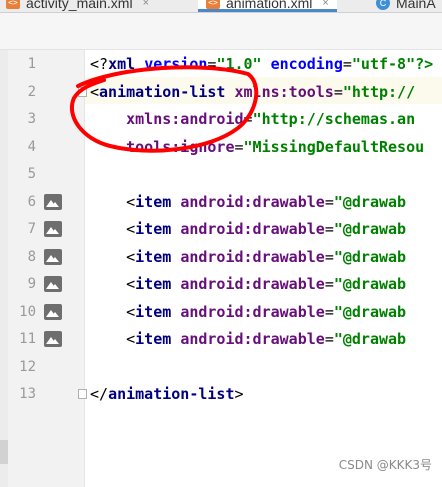 The height and width of the screenshot is (487, 442). I want to click on line-number: 7, so click(31, 229).